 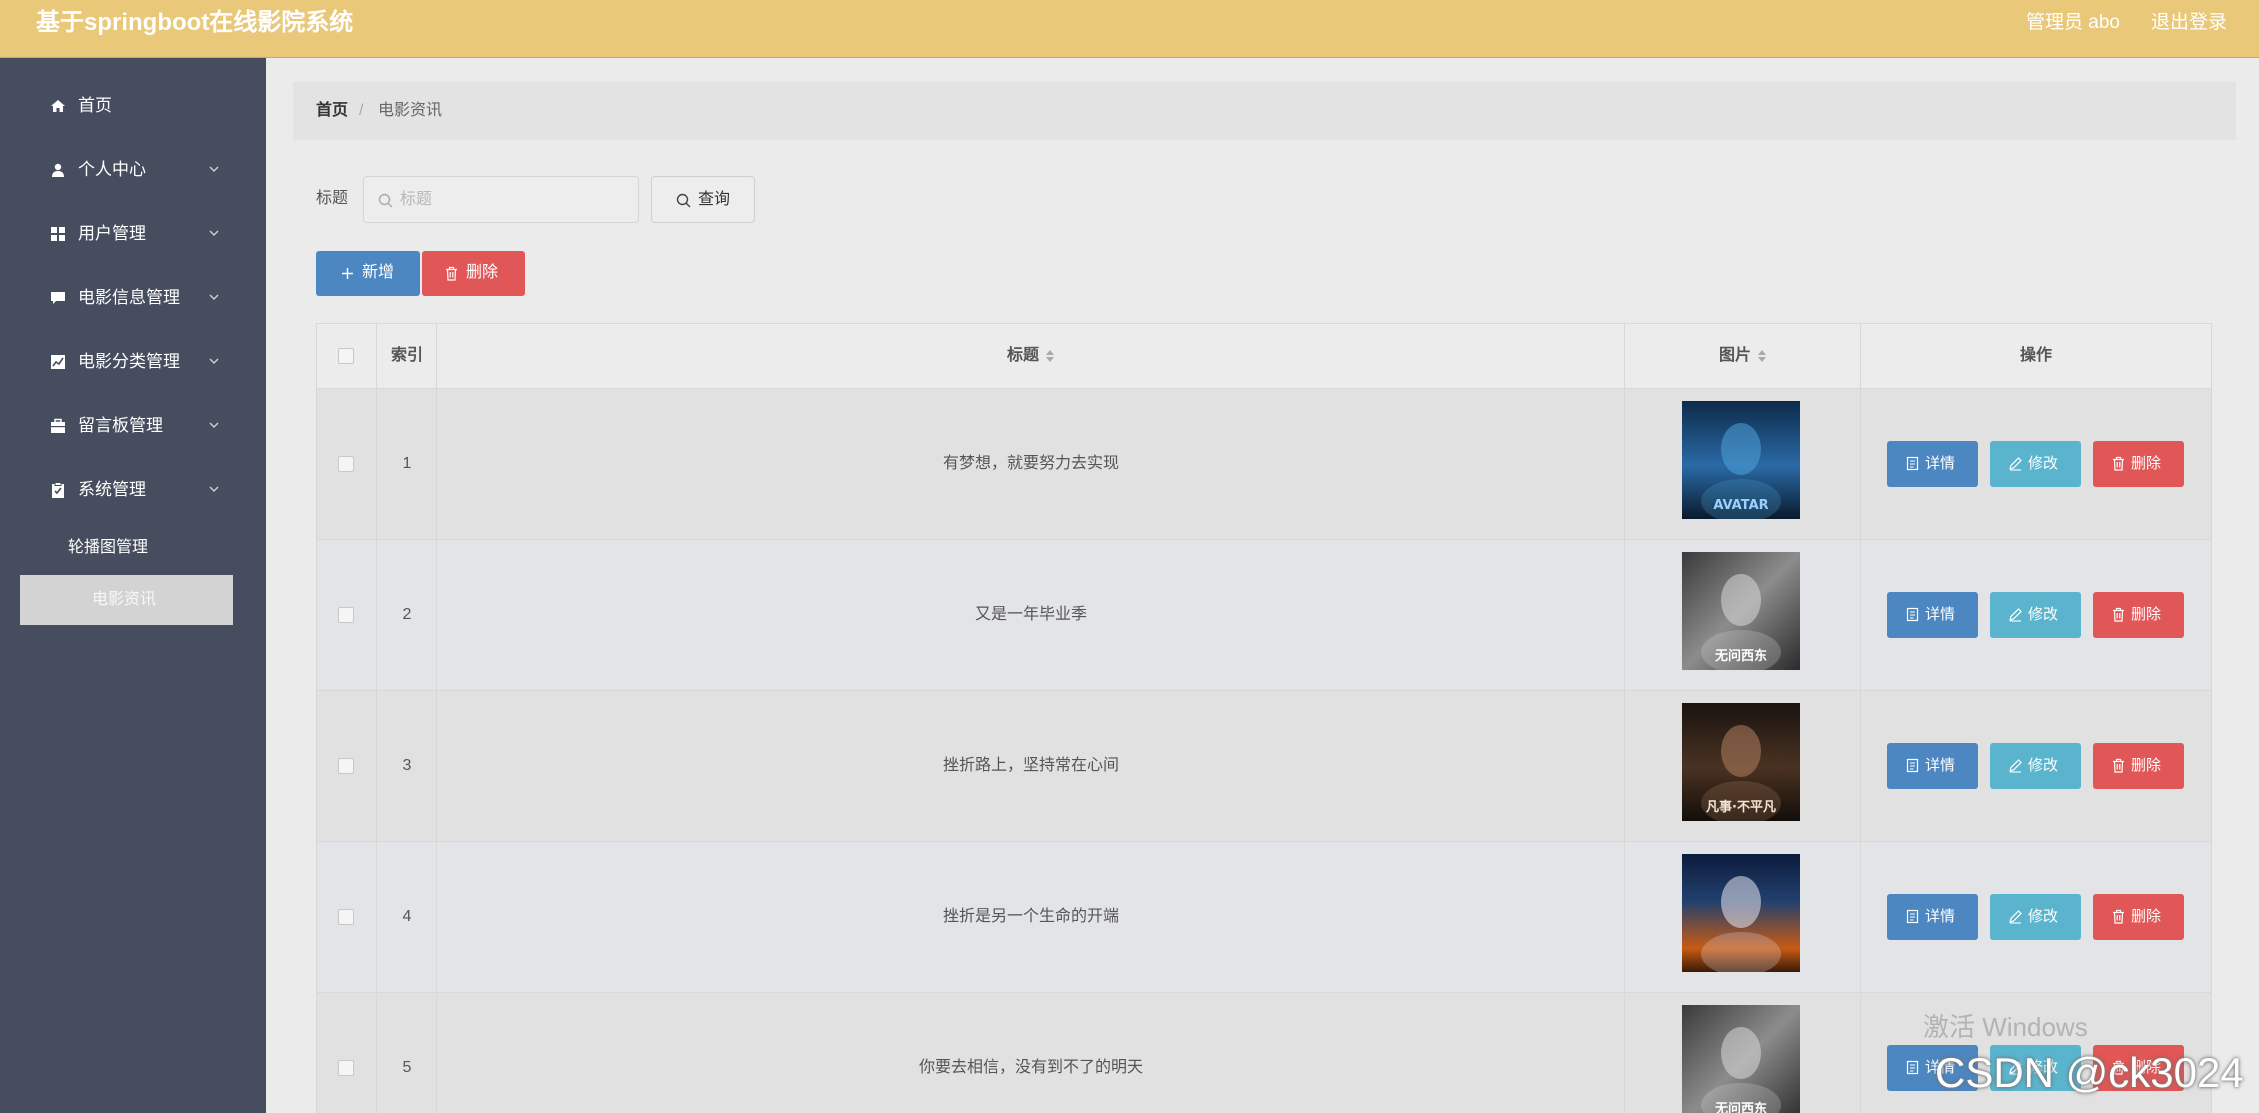 I want to click on sidebar-item-movie-category: 电影分类管理, so click(x=133, y=362).